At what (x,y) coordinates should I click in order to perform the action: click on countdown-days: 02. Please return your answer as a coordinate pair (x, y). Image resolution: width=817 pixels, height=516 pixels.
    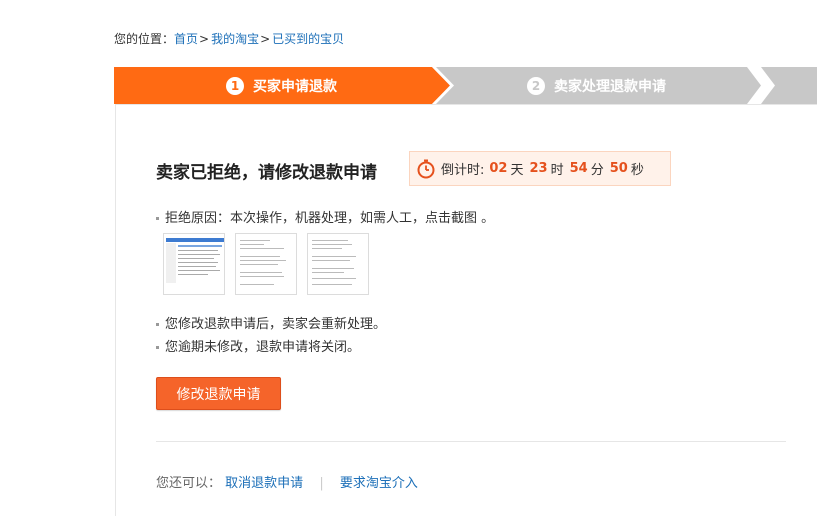
    Looking at the image, I should click on (498, 168).